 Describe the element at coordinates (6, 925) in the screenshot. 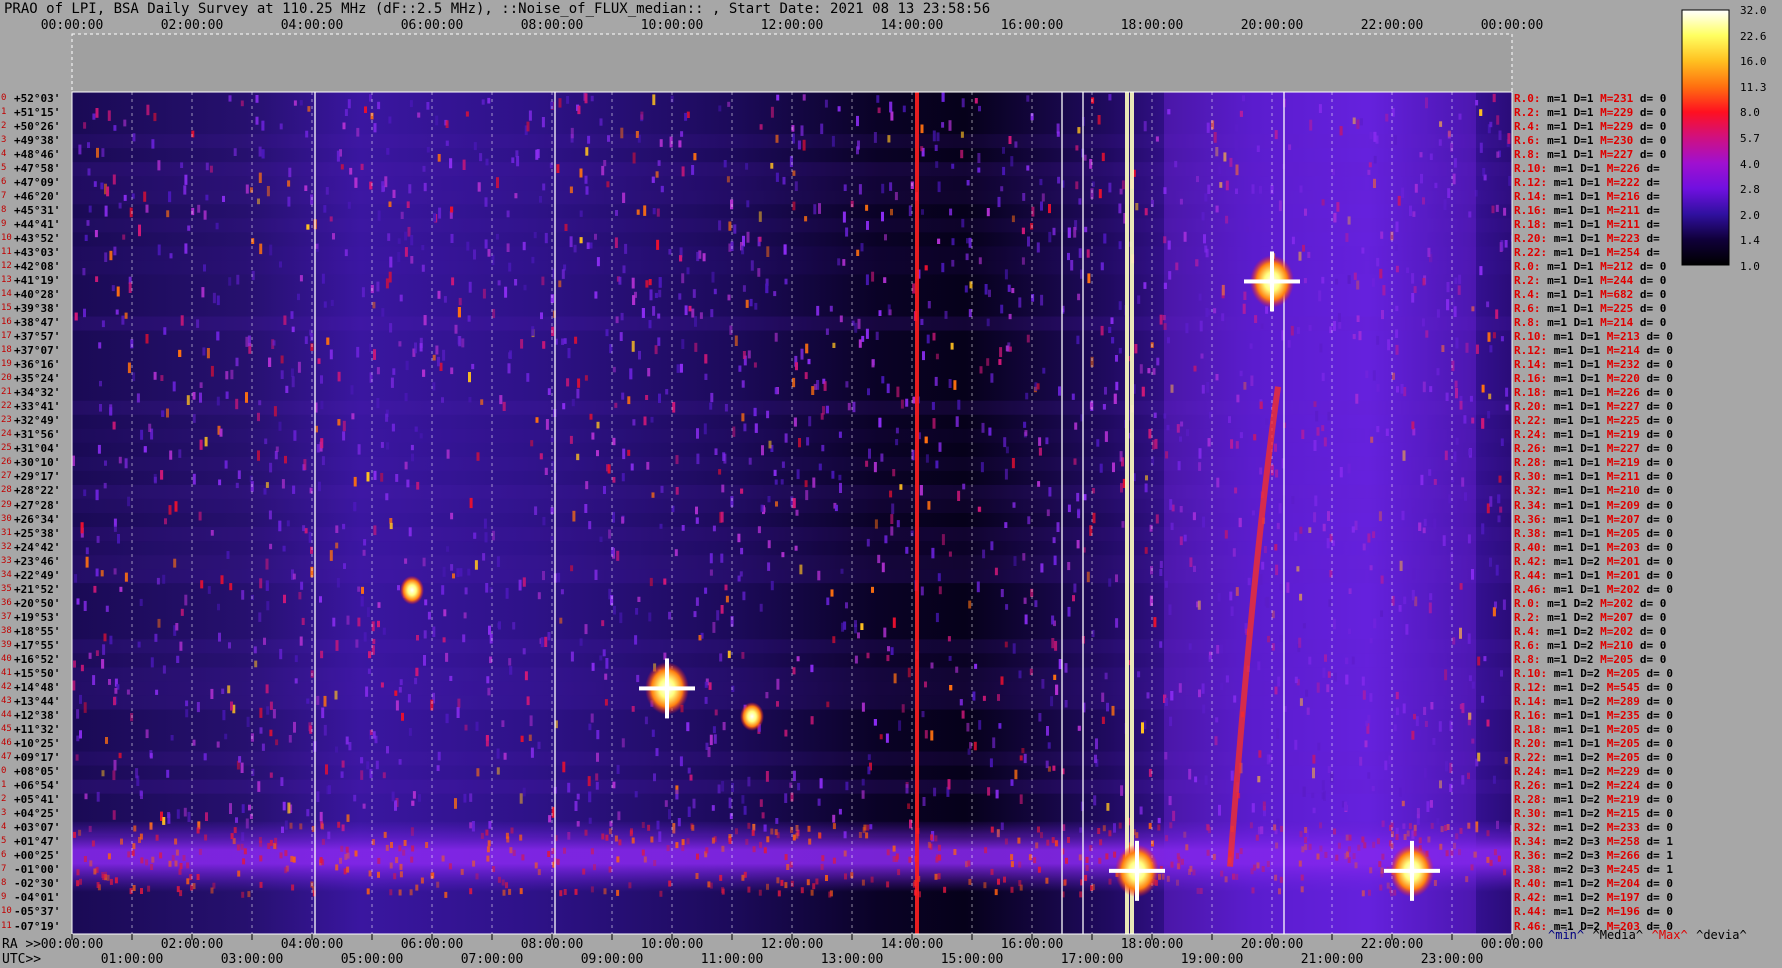

I see `row-index: 11` at that location.